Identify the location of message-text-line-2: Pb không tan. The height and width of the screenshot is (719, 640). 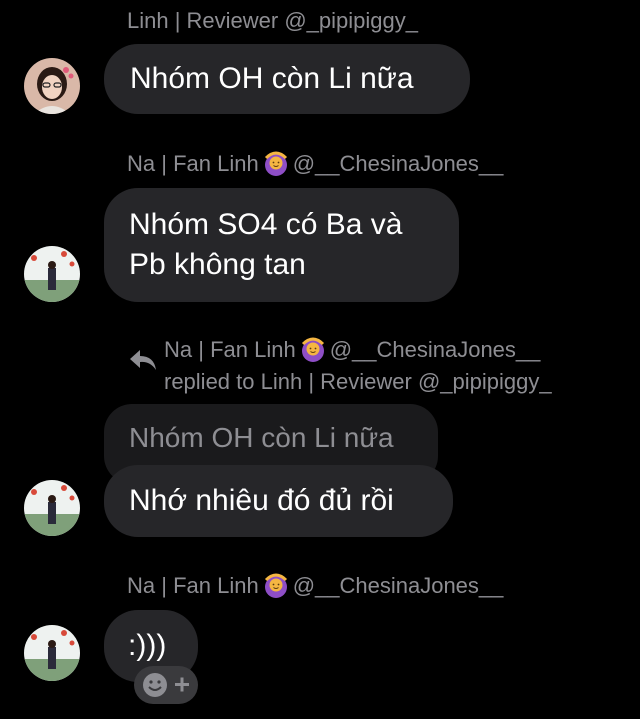
(217, 264).